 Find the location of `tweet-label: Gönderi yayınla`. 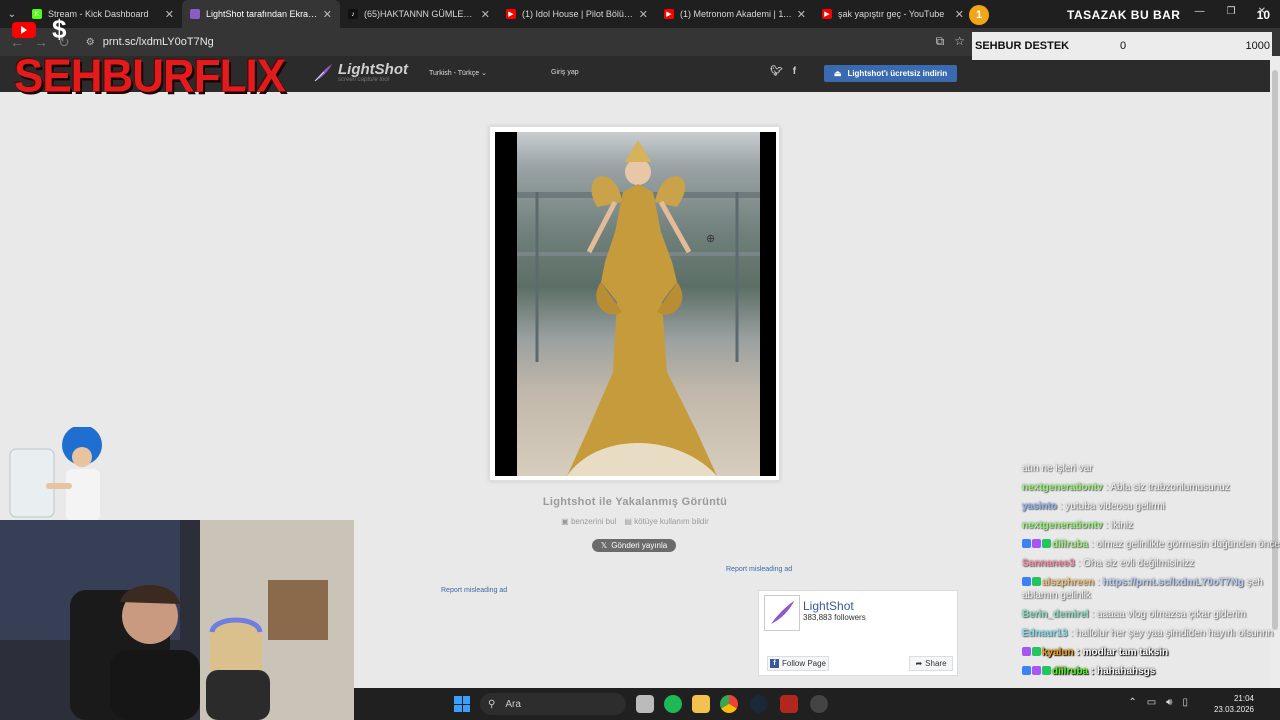

tweet-label: Gönderi yayınla is located at coordinates (639, 545).